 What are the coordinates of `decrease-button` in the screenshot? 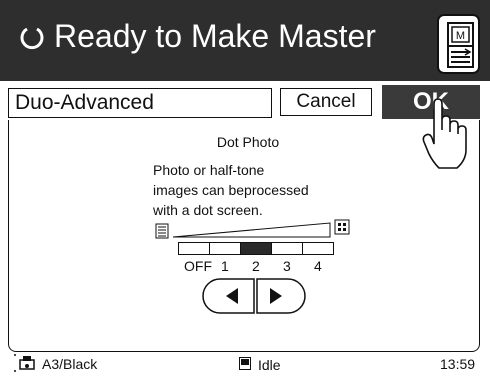 It's located at (228, 296).